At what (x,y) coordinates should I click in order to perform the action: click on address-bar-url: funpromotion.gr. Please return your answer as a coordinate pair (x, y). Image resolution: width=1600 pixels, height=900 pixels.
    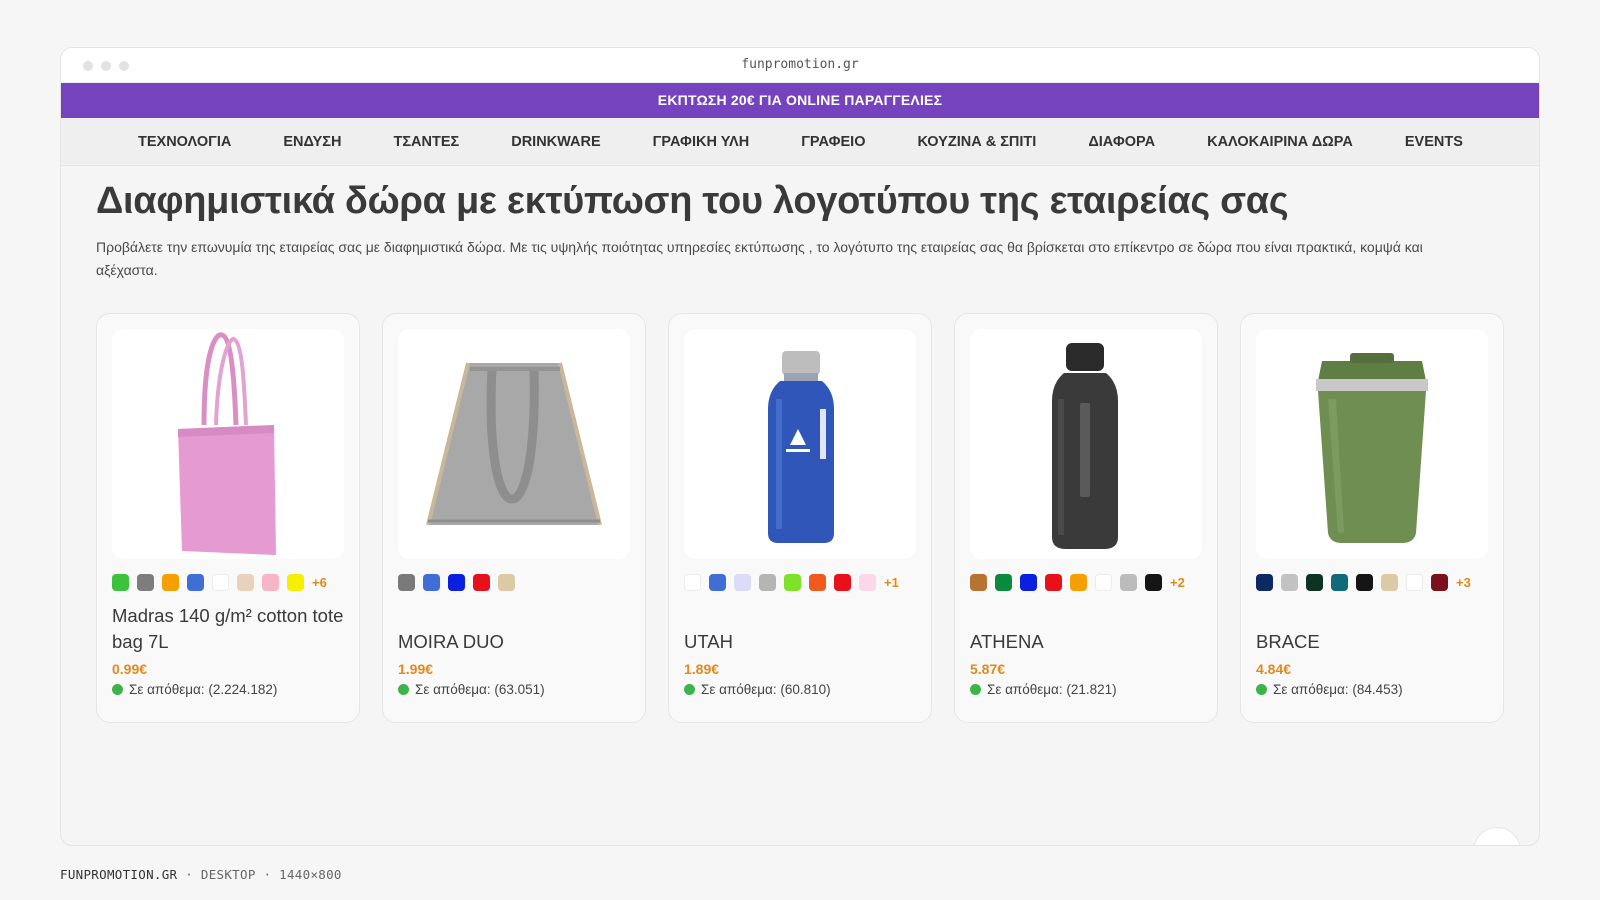
    Looking at the image, I should click on (800, 64).